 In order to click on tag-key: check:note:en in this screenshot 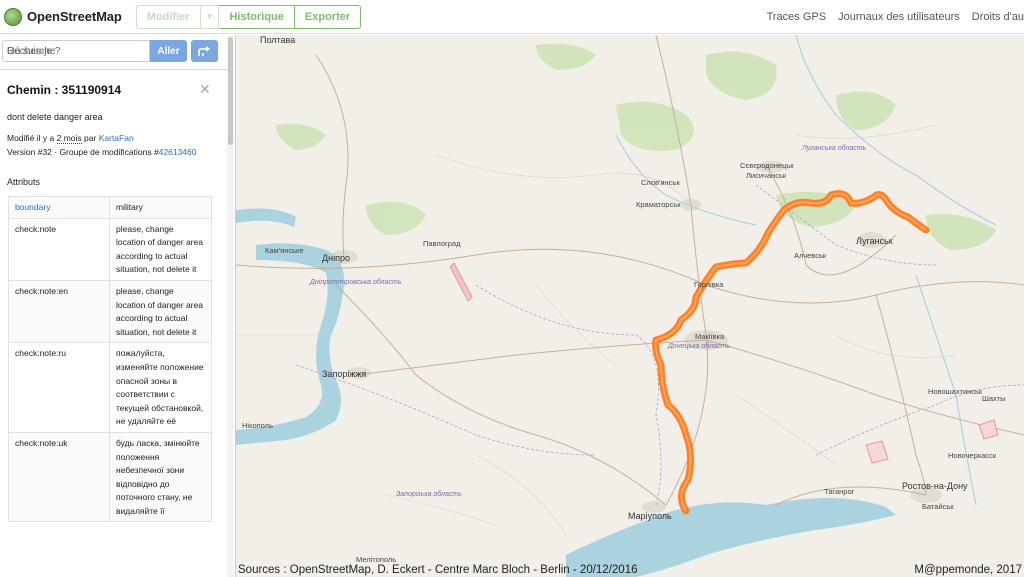, I will do `click(59, 311)`.